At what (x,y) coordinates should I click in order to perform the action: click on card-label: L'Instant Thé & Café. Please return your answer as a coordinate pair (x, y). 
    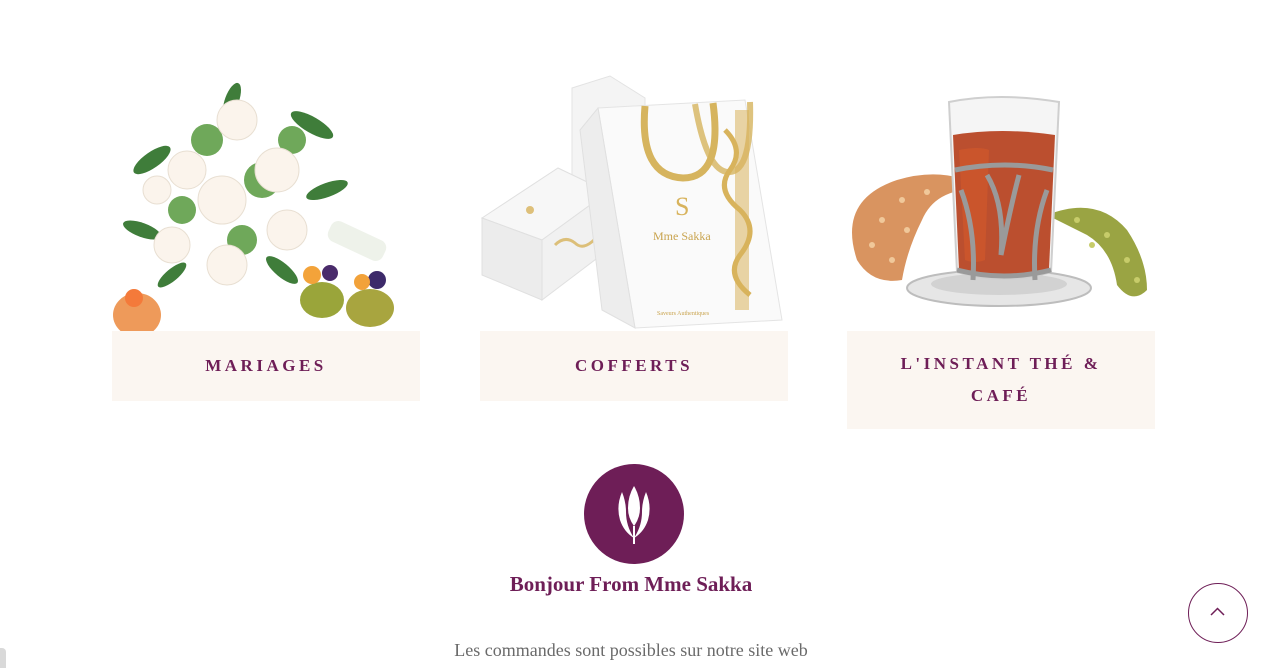
    Looking at the image, I should click on (1001, 380).